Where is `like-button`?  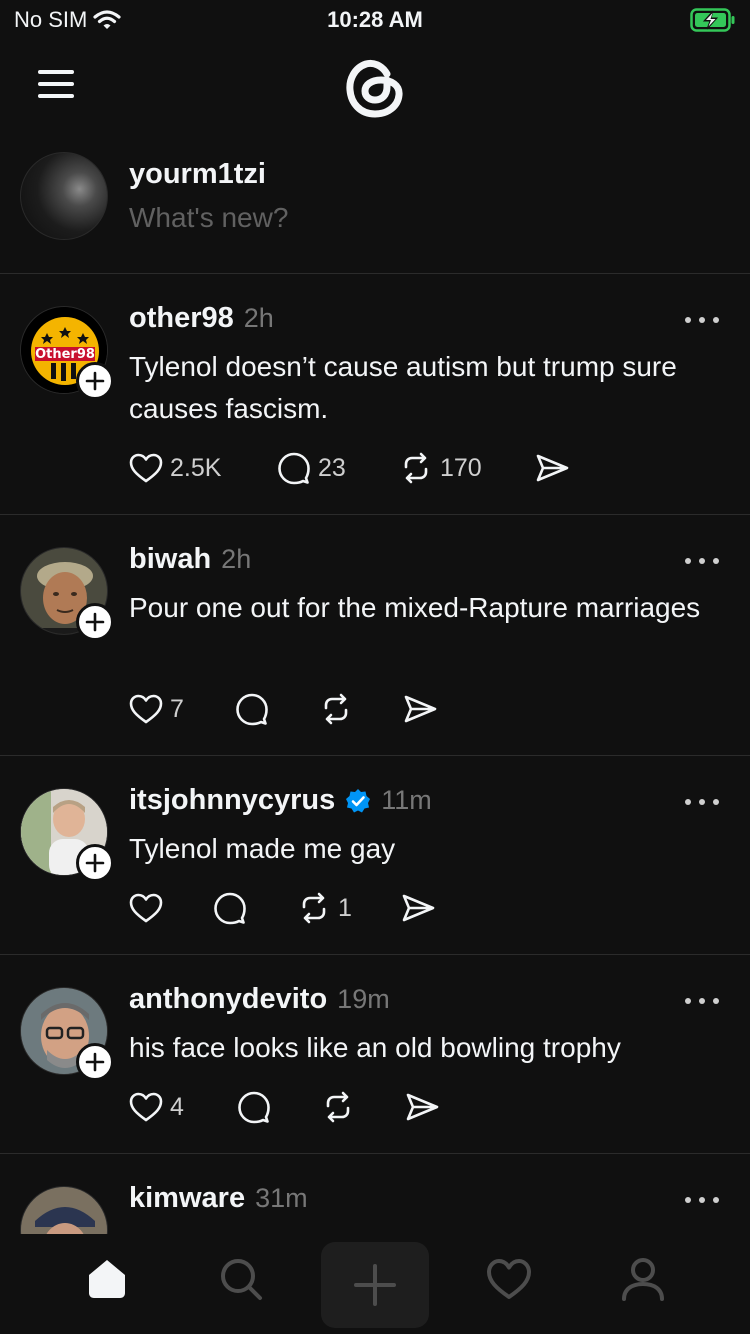
like-button is located at coordinates (170, 908).